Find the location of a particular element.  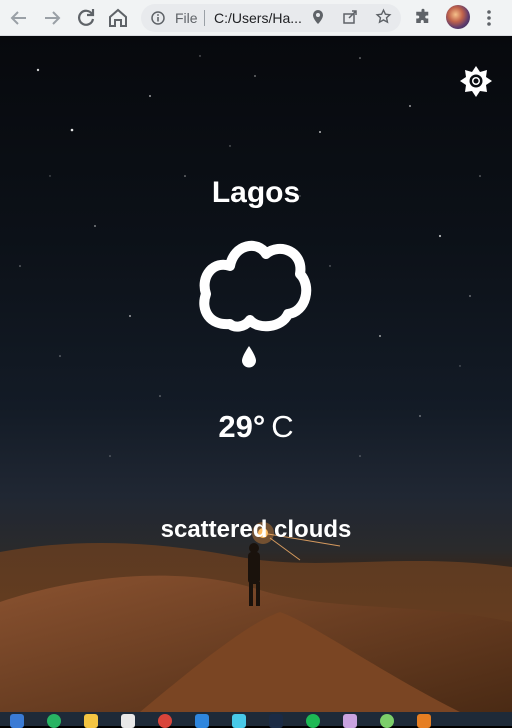

extensions-puzzle-icon is located at coordinates (423, 19).